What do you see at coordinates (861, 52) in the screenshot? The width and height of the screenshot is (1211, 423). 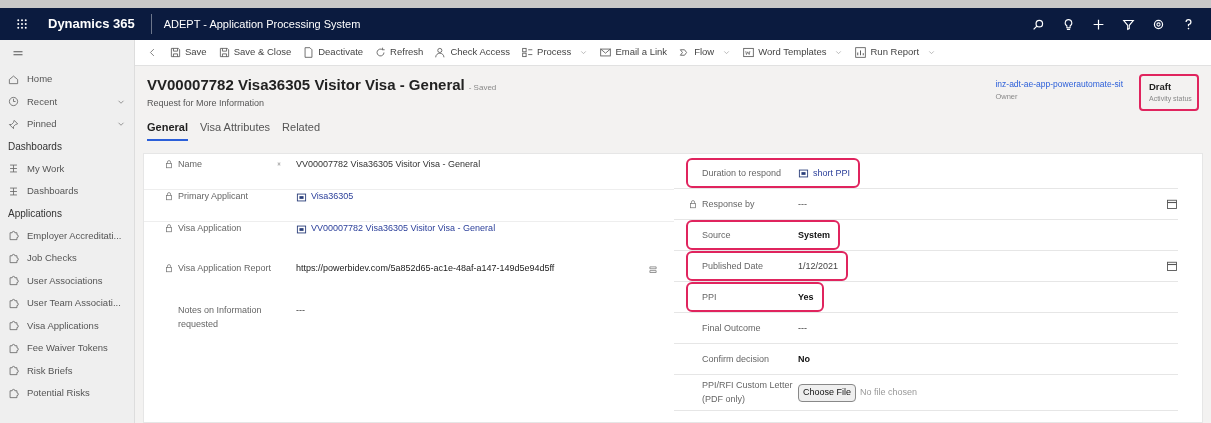 I see `chart-icon` at bounding box center [861, 52].